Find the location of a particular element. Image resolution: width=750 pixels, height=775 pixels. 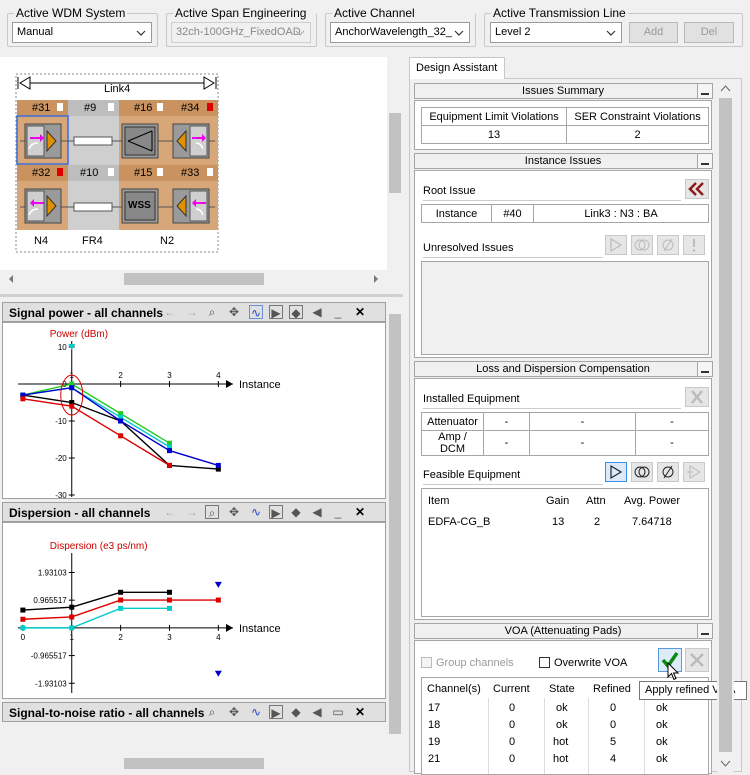

tab-design-assistant: Design Assistant is located at coordinates (457, 68).